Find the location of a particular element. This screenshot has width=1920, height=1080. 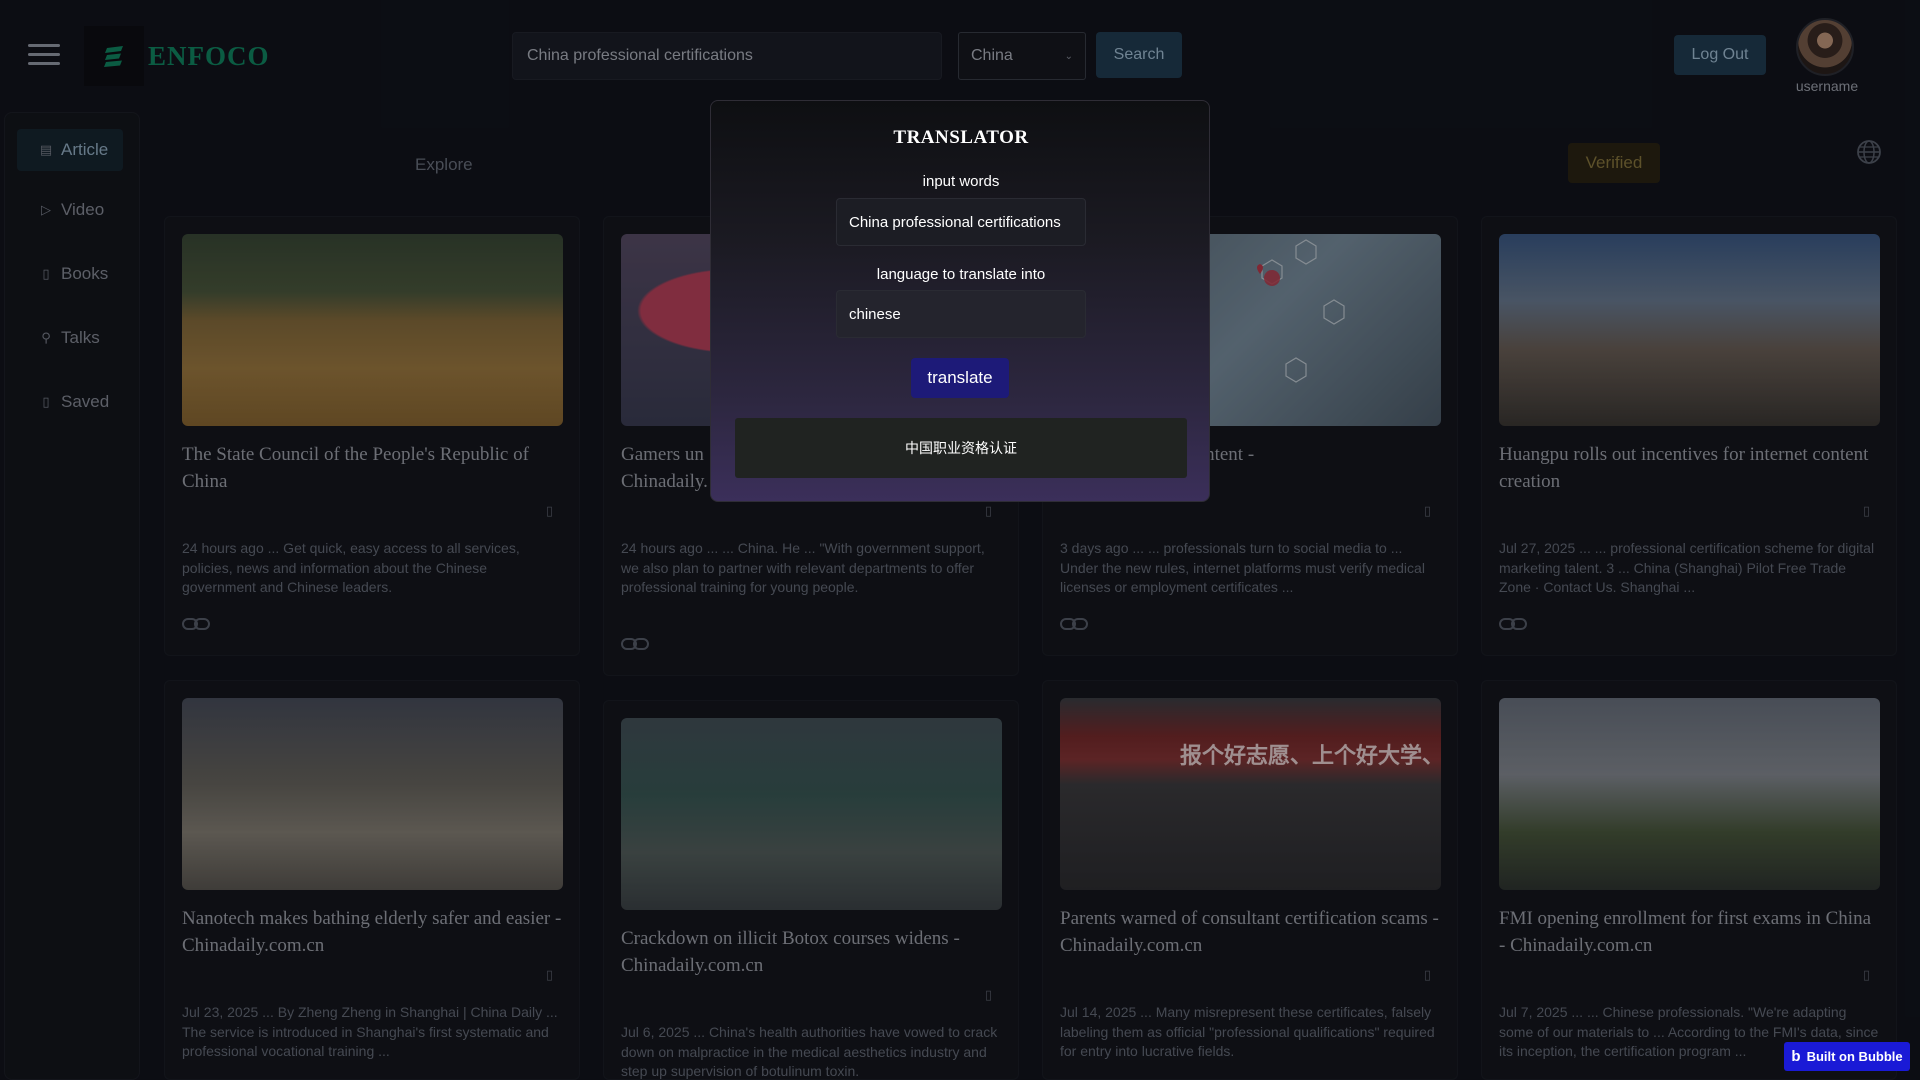

target-language-label: language to translate into is located at coordinates (961, 274).